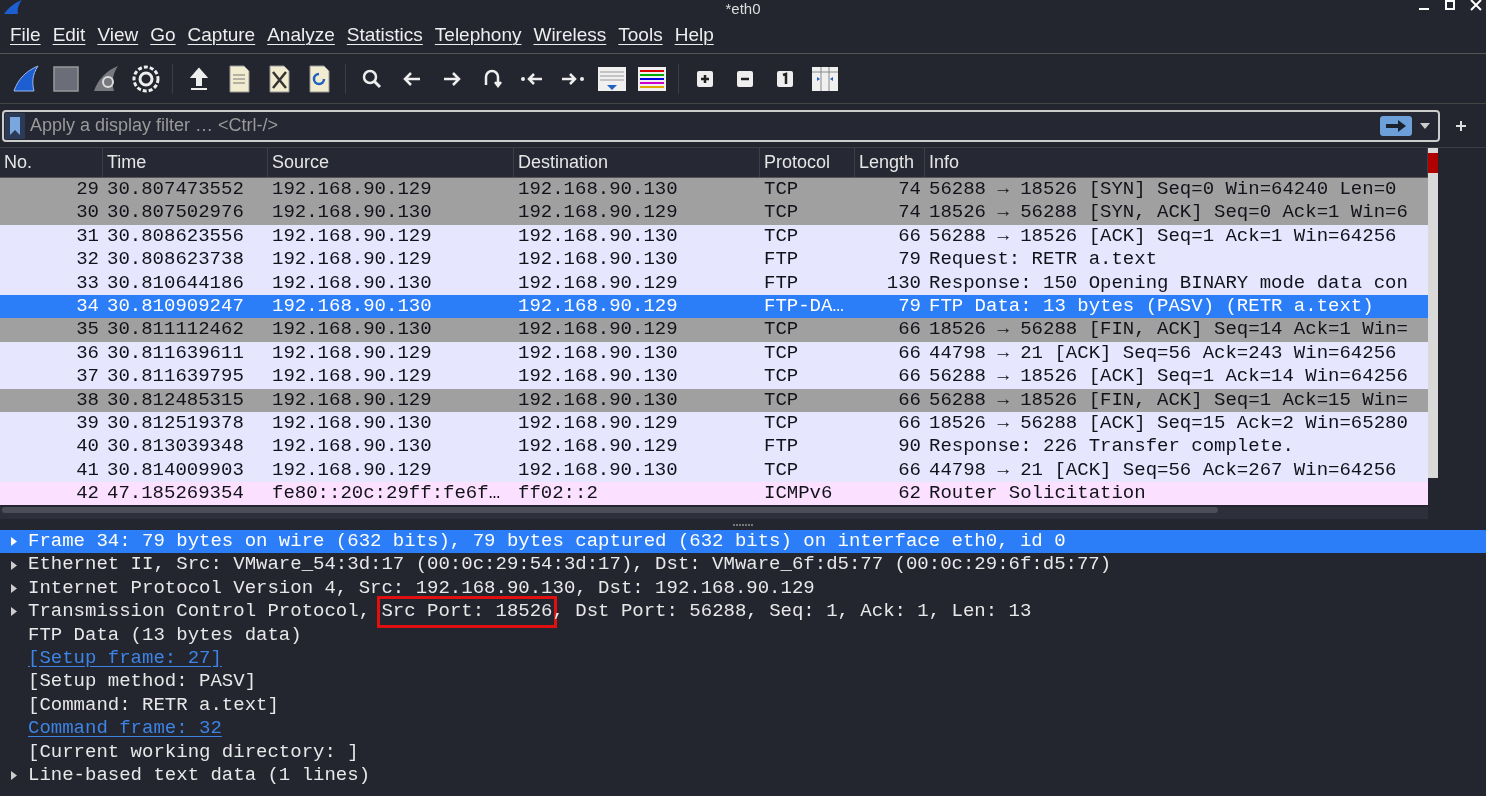  What do you see at coordinates (1450, 6) in the screenshot?
I see `maximize-icon` at bounding box center [1450, 6].